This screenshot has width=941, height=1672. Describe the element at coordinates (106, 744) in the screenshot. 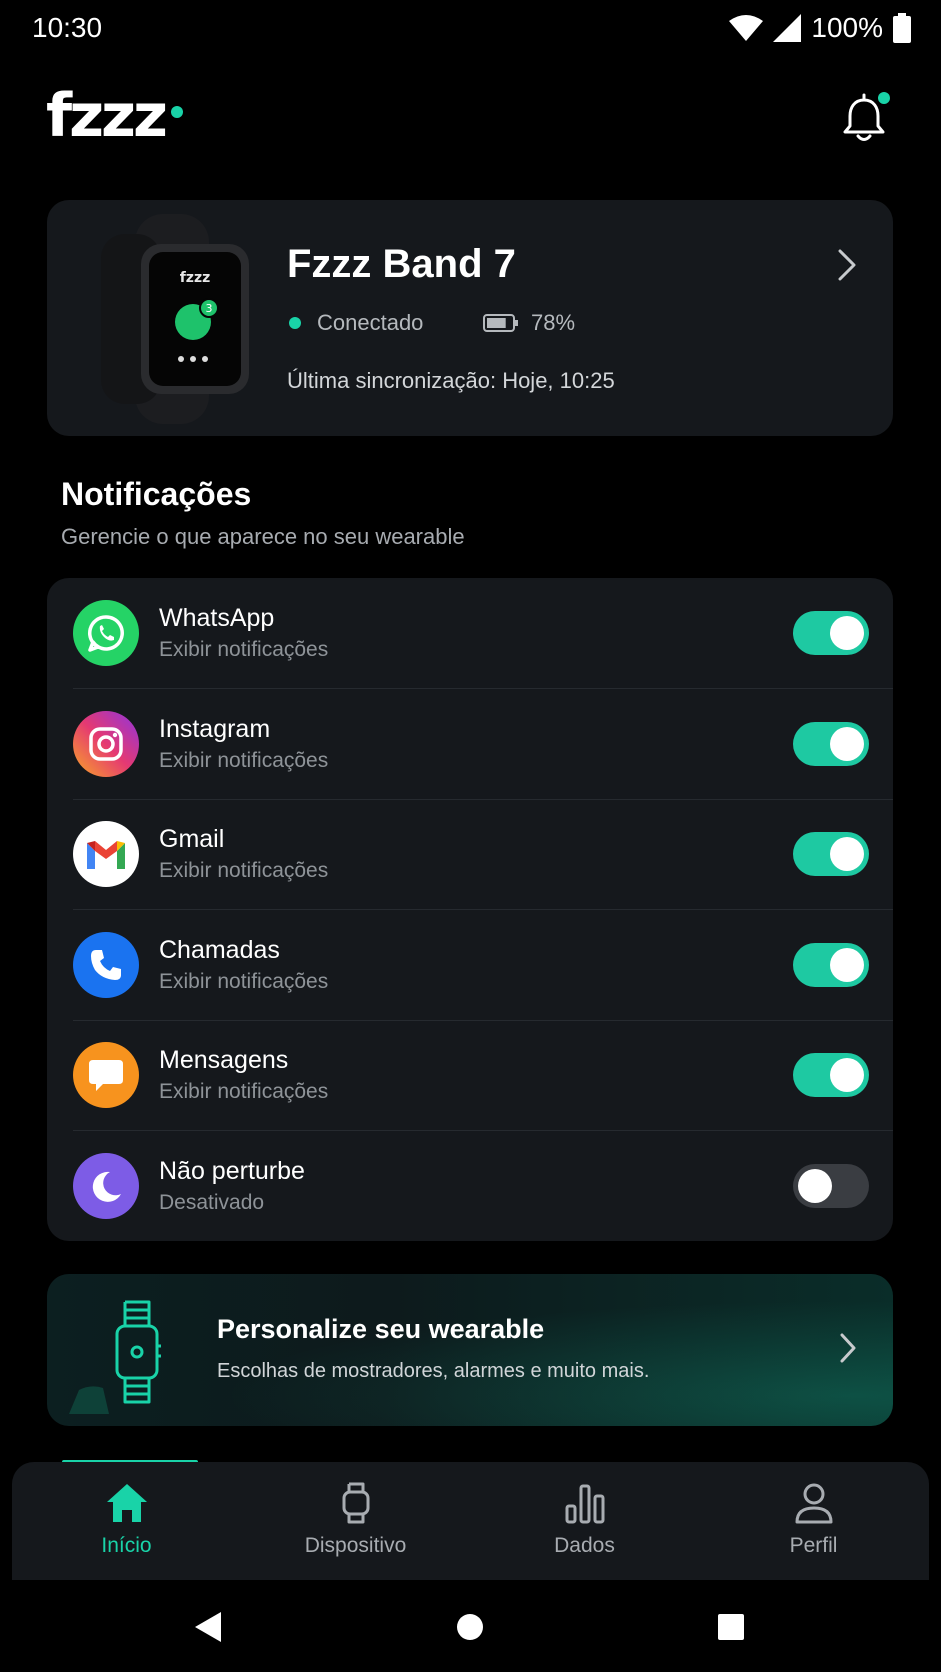

I see `instagram-icon` at that location.